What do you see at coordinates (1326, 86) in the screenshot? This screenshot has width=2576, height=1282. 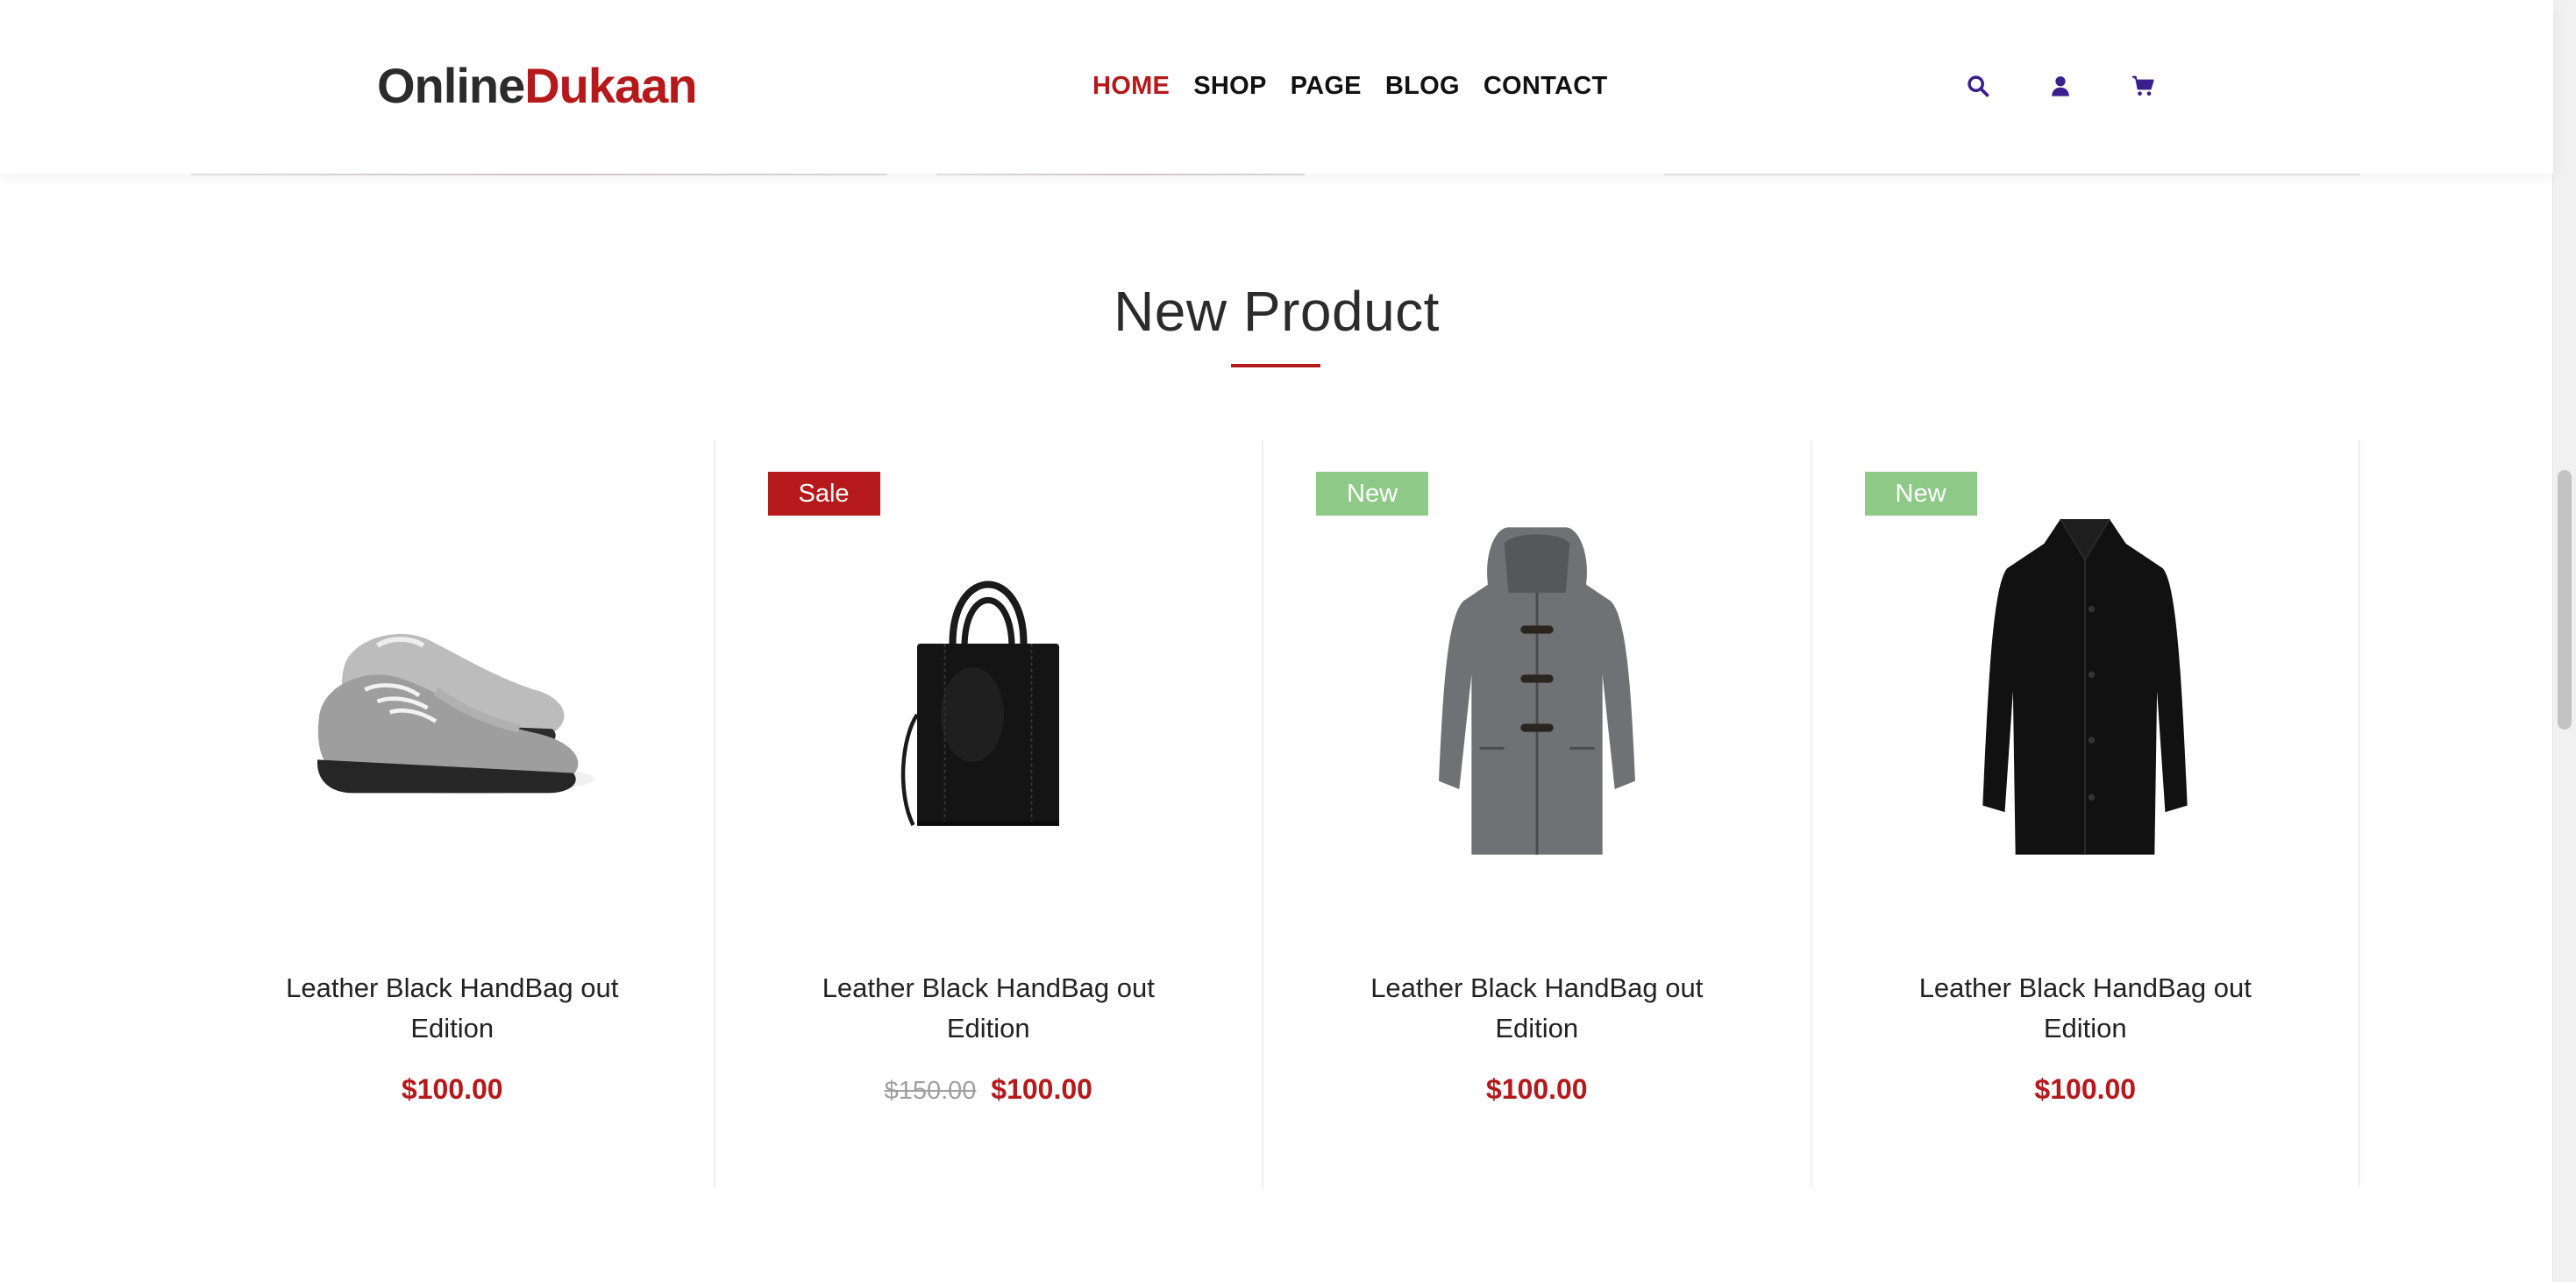 I see `nav-page: PAGE` at bounding box center [1326, 86].